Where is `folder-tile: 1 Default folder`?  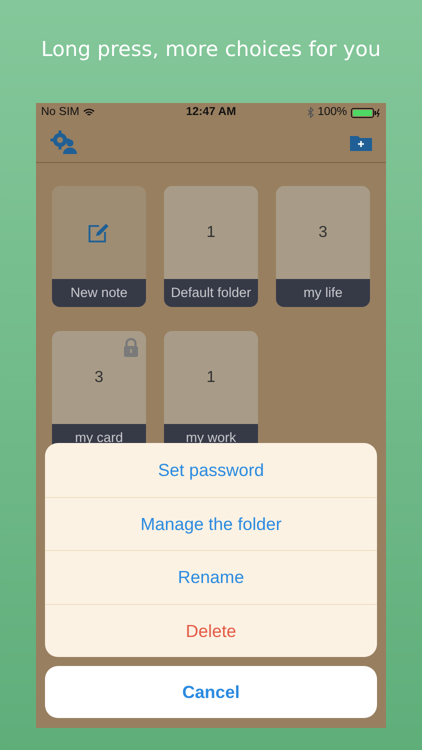
folder-tile: 1 Default folder is located at coordinates (211, 246).